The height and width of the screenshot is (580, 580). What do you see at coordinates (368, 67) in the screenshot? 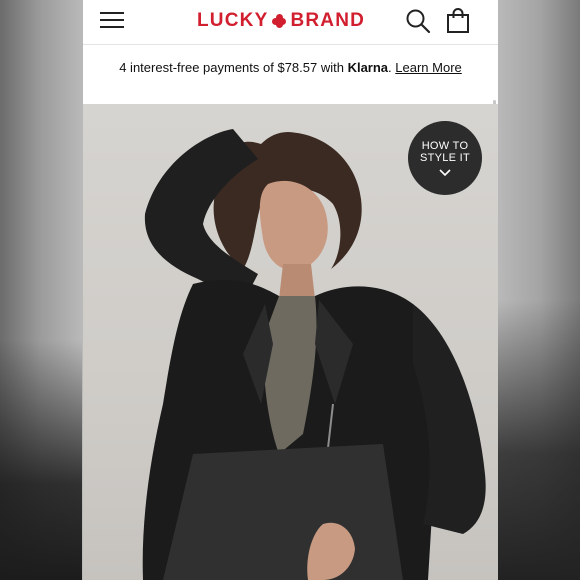
I see `klarna-label: Klarna` at bounding box center [368, 67].